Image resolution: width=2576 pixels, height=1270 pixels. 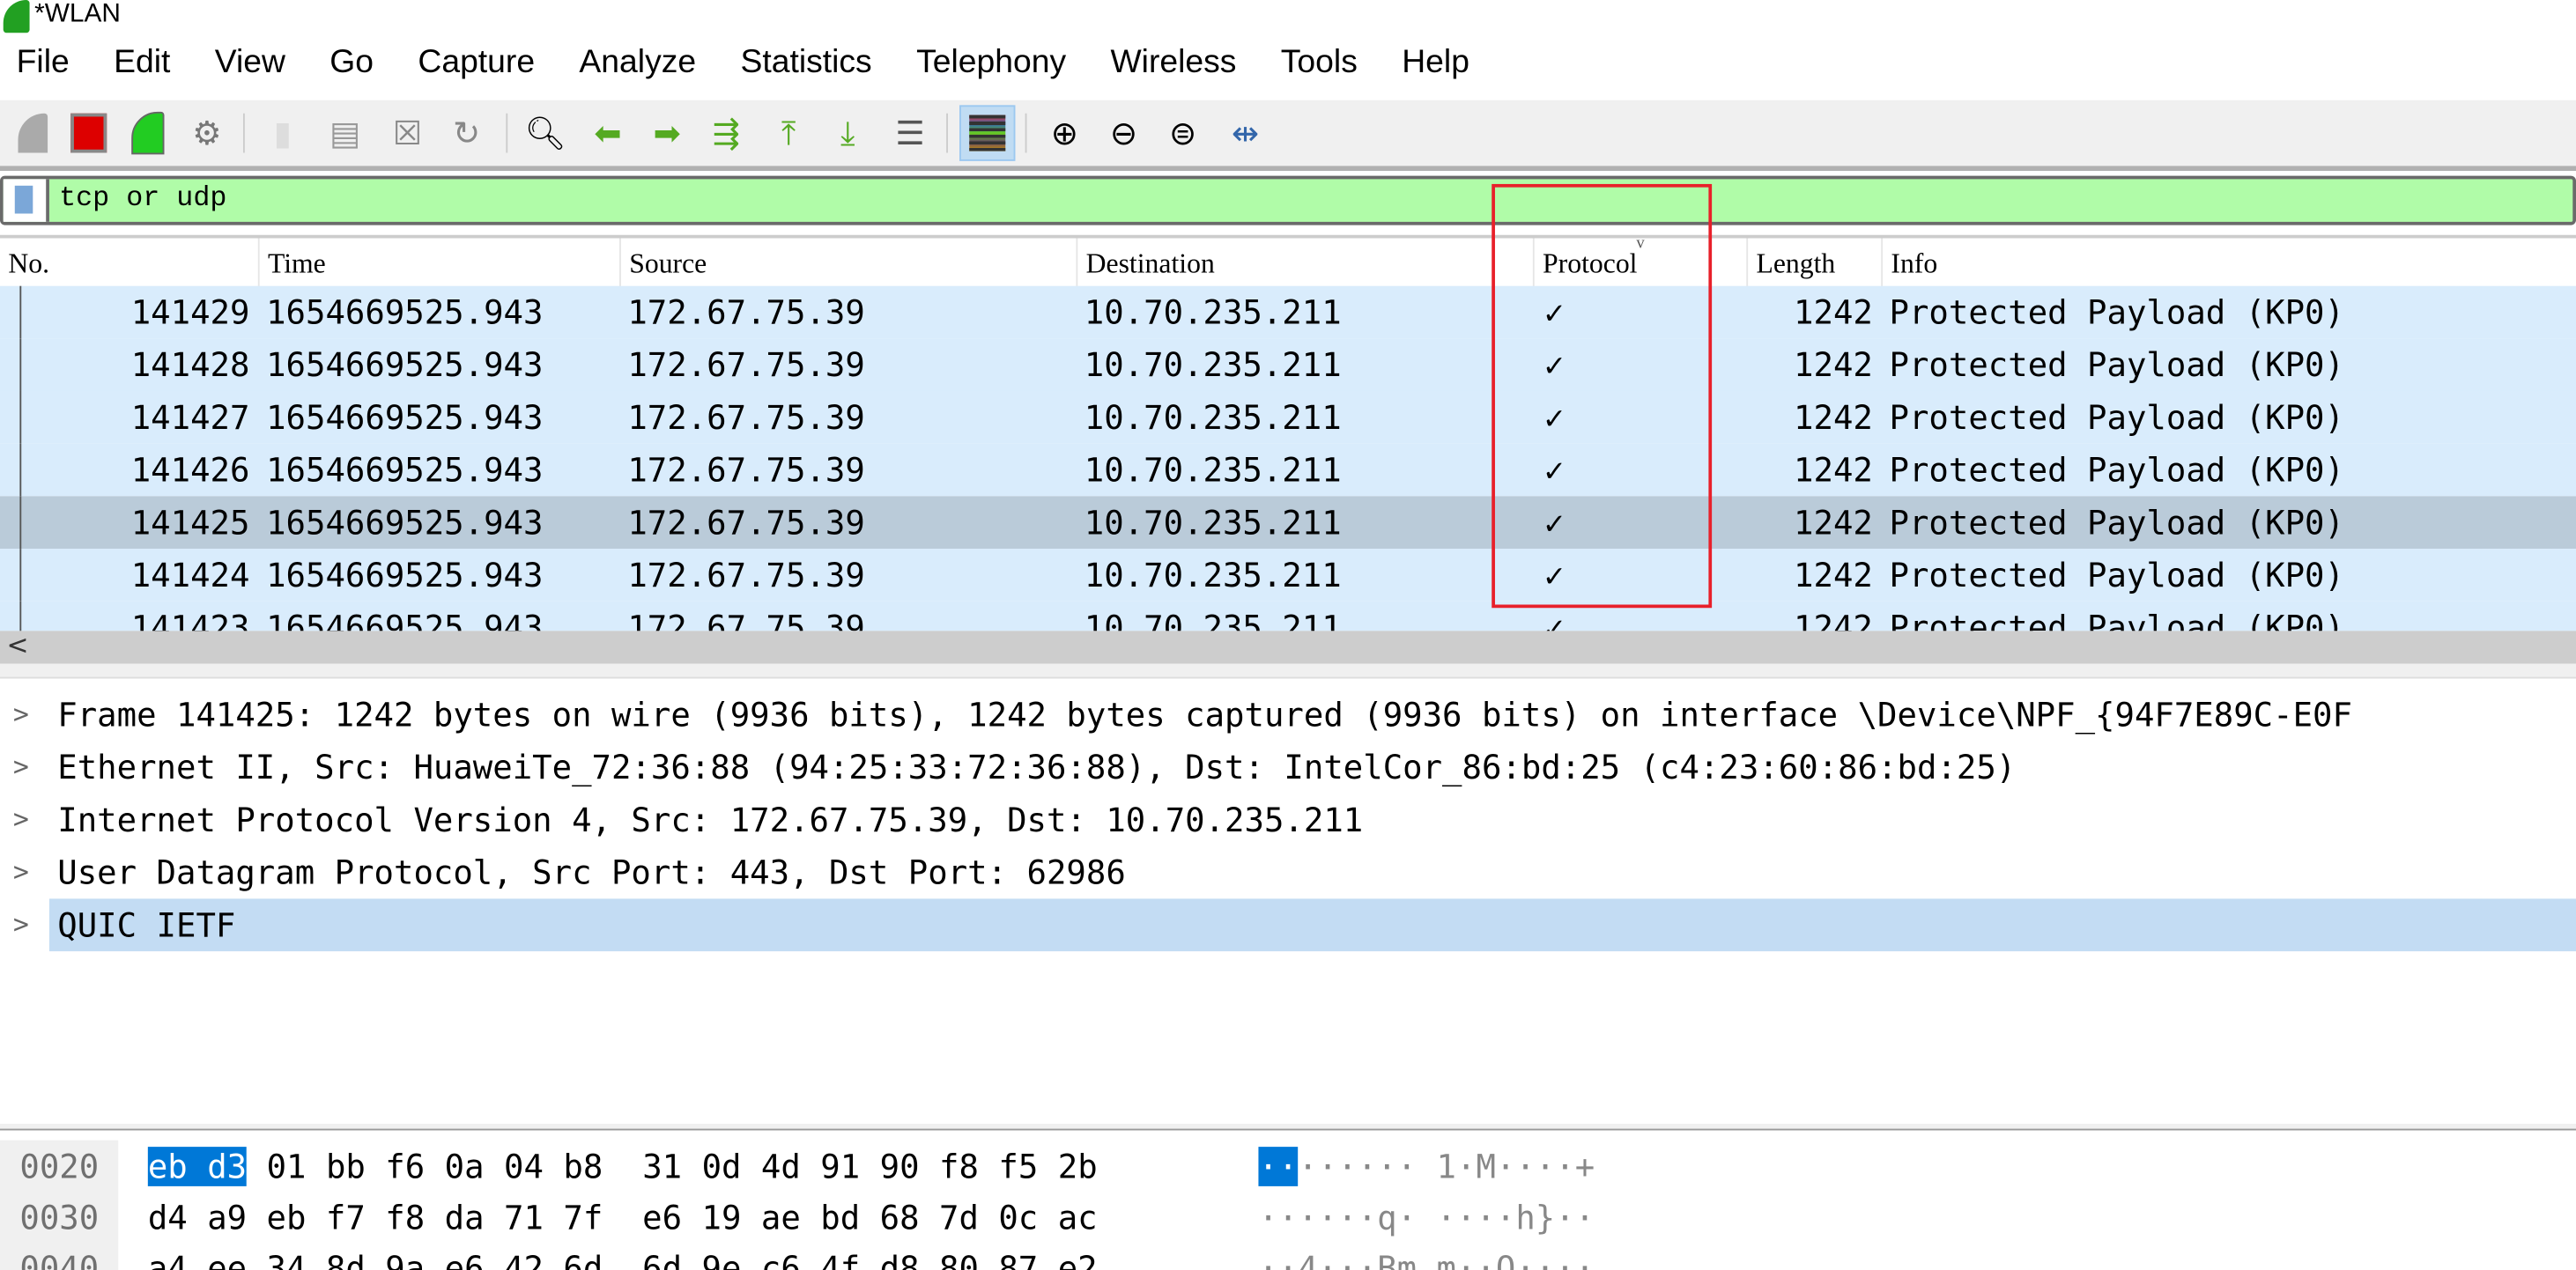 I want to click on menu-go: Go, so click(x=351, y=68).